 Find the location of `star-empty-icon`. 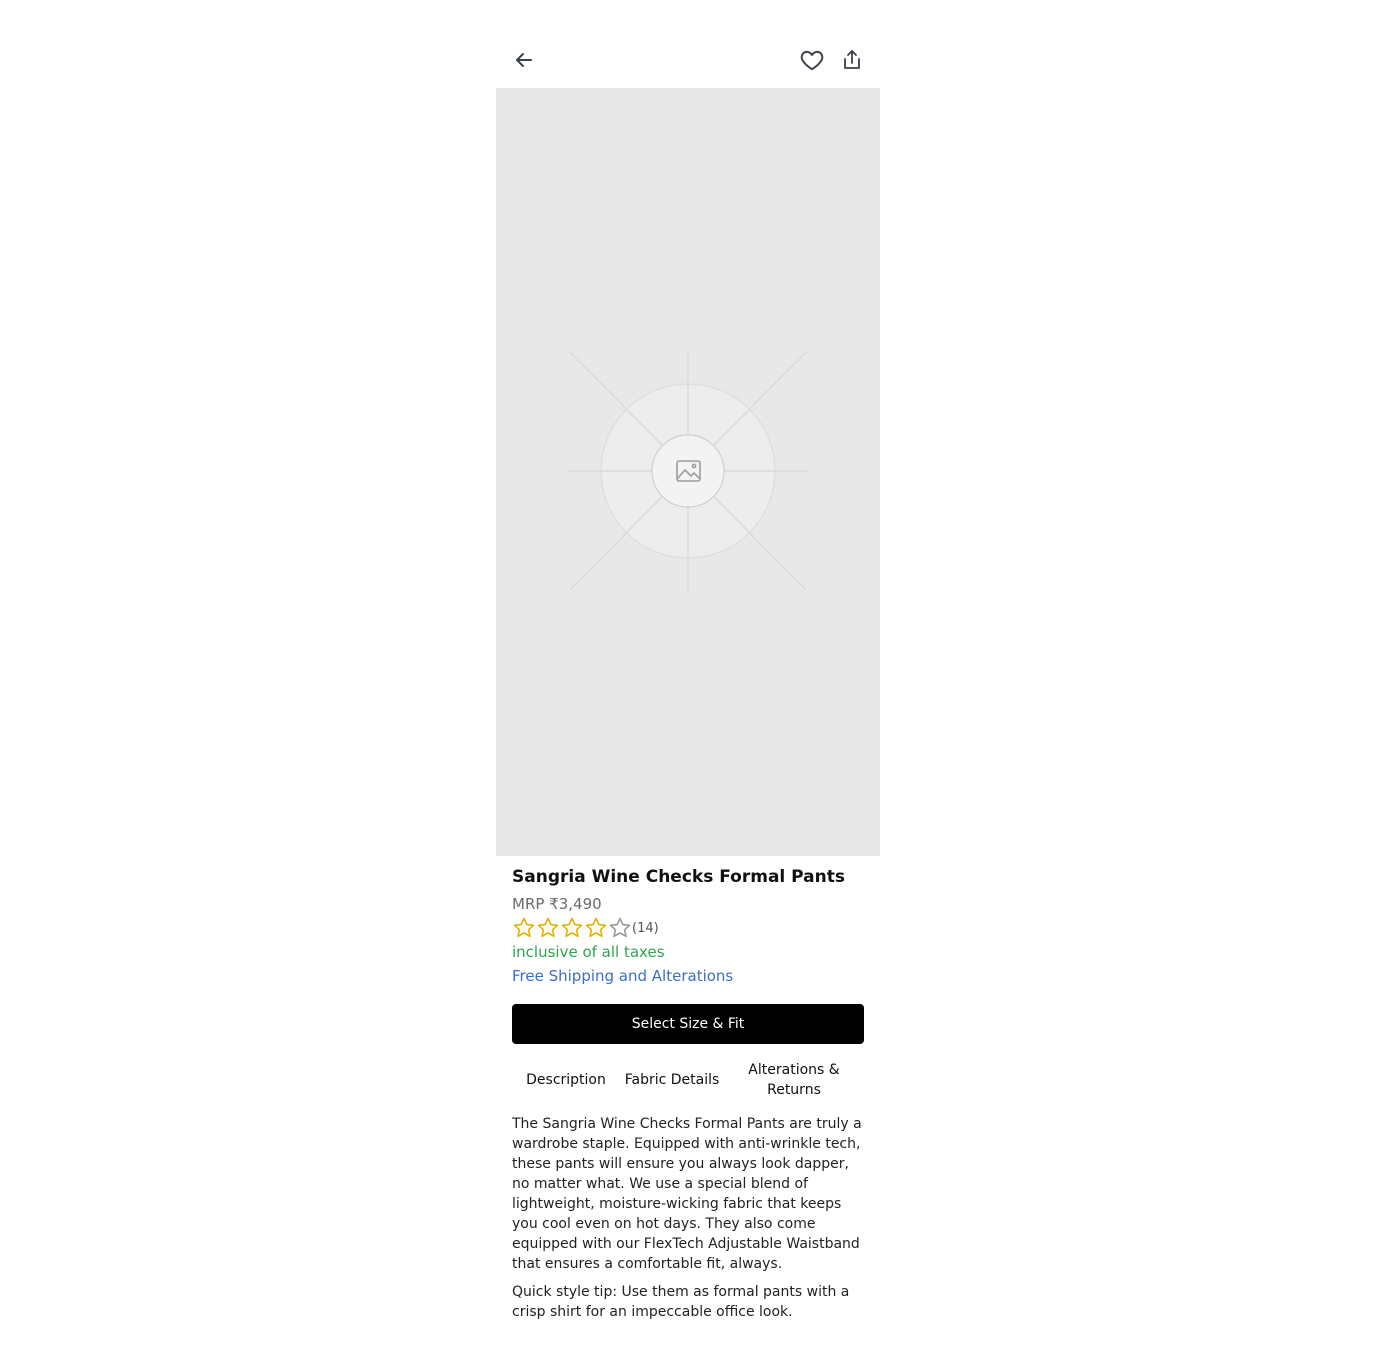

star-empty-icon is located at coordinates (620, 927).